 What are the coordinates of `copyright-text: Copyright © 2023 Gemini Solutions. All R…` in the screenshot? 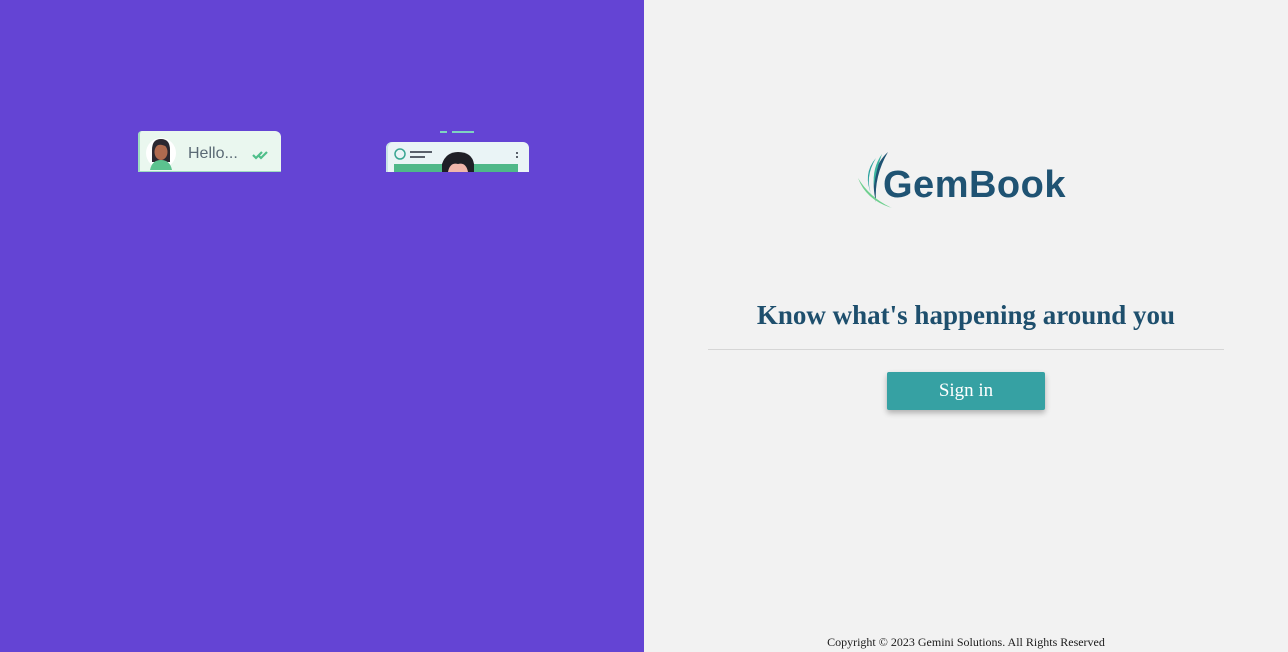 It's located at (966, 642).